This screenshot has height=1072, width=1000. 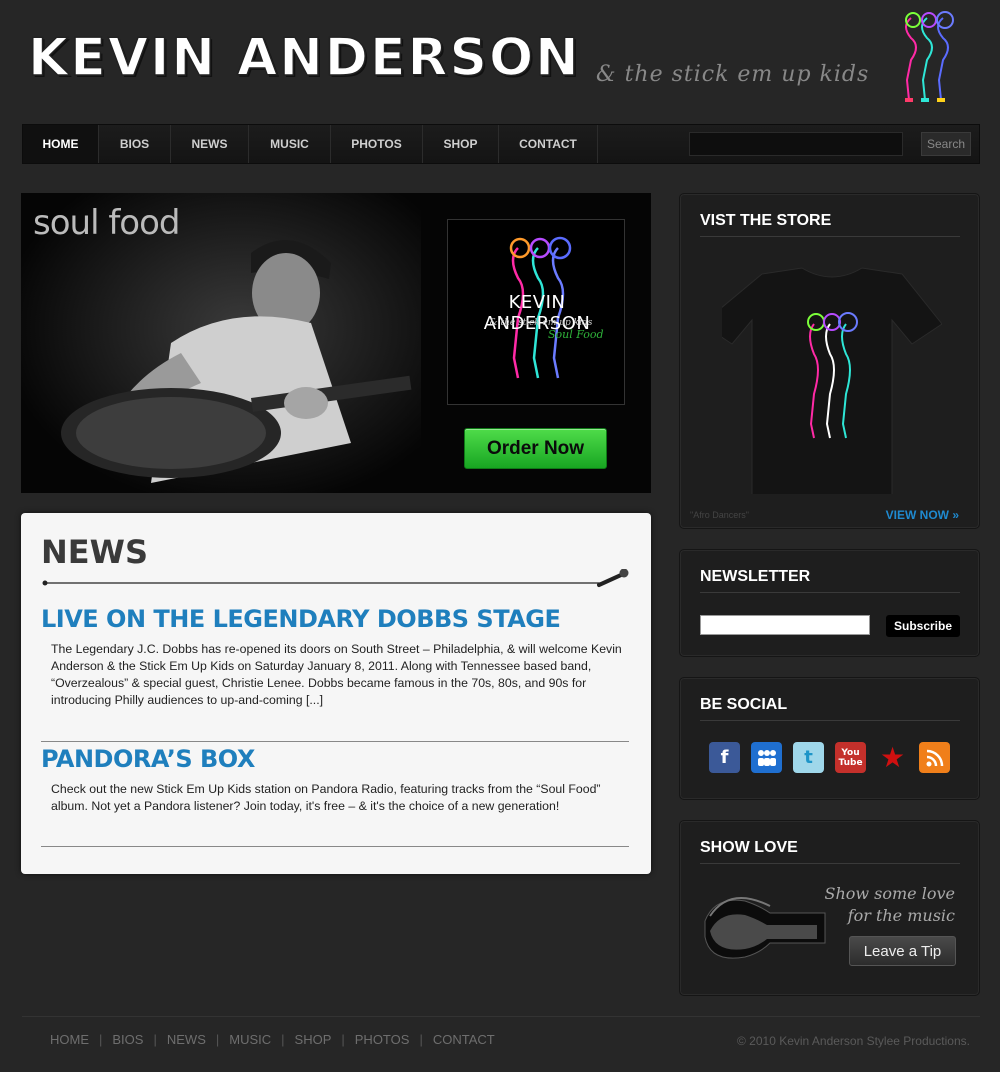 I want to click on dancers-logo-icon, so click(x=929, y=56).